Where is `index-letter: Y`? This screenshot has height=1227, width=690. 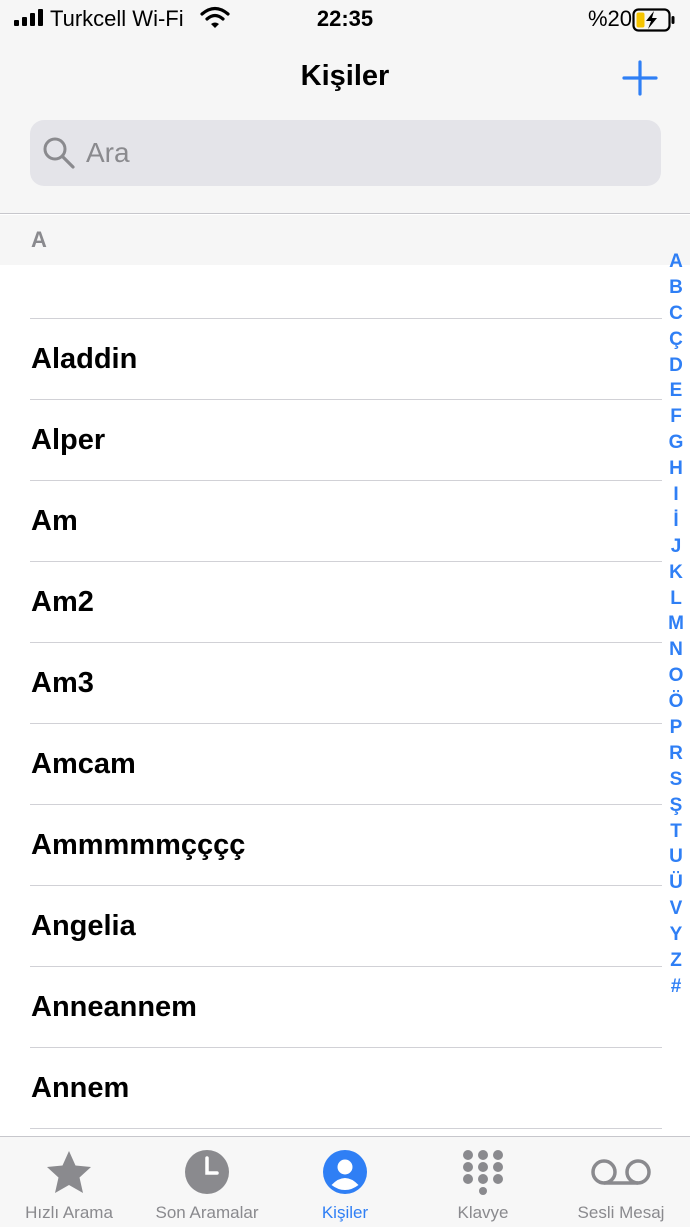
index-letter: Y is located at coordinates (676, 935).